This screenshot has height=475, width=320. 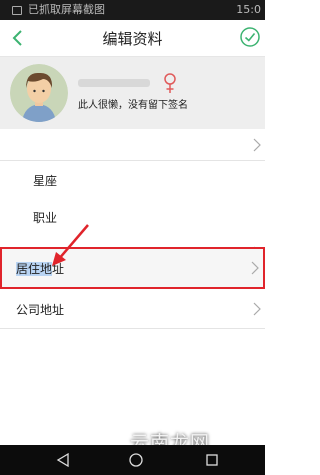 What do you see at coordinates (70, 245) in the screenshot?
I see `red-annotation-arrow` at bounding box center [70, 245].